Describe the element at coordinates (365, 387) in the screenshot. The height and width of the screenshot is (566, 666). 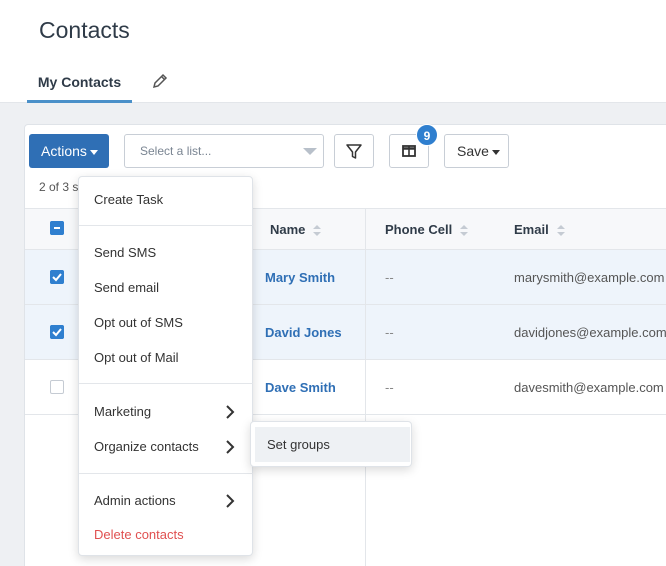
I see `column-divider` at that location.